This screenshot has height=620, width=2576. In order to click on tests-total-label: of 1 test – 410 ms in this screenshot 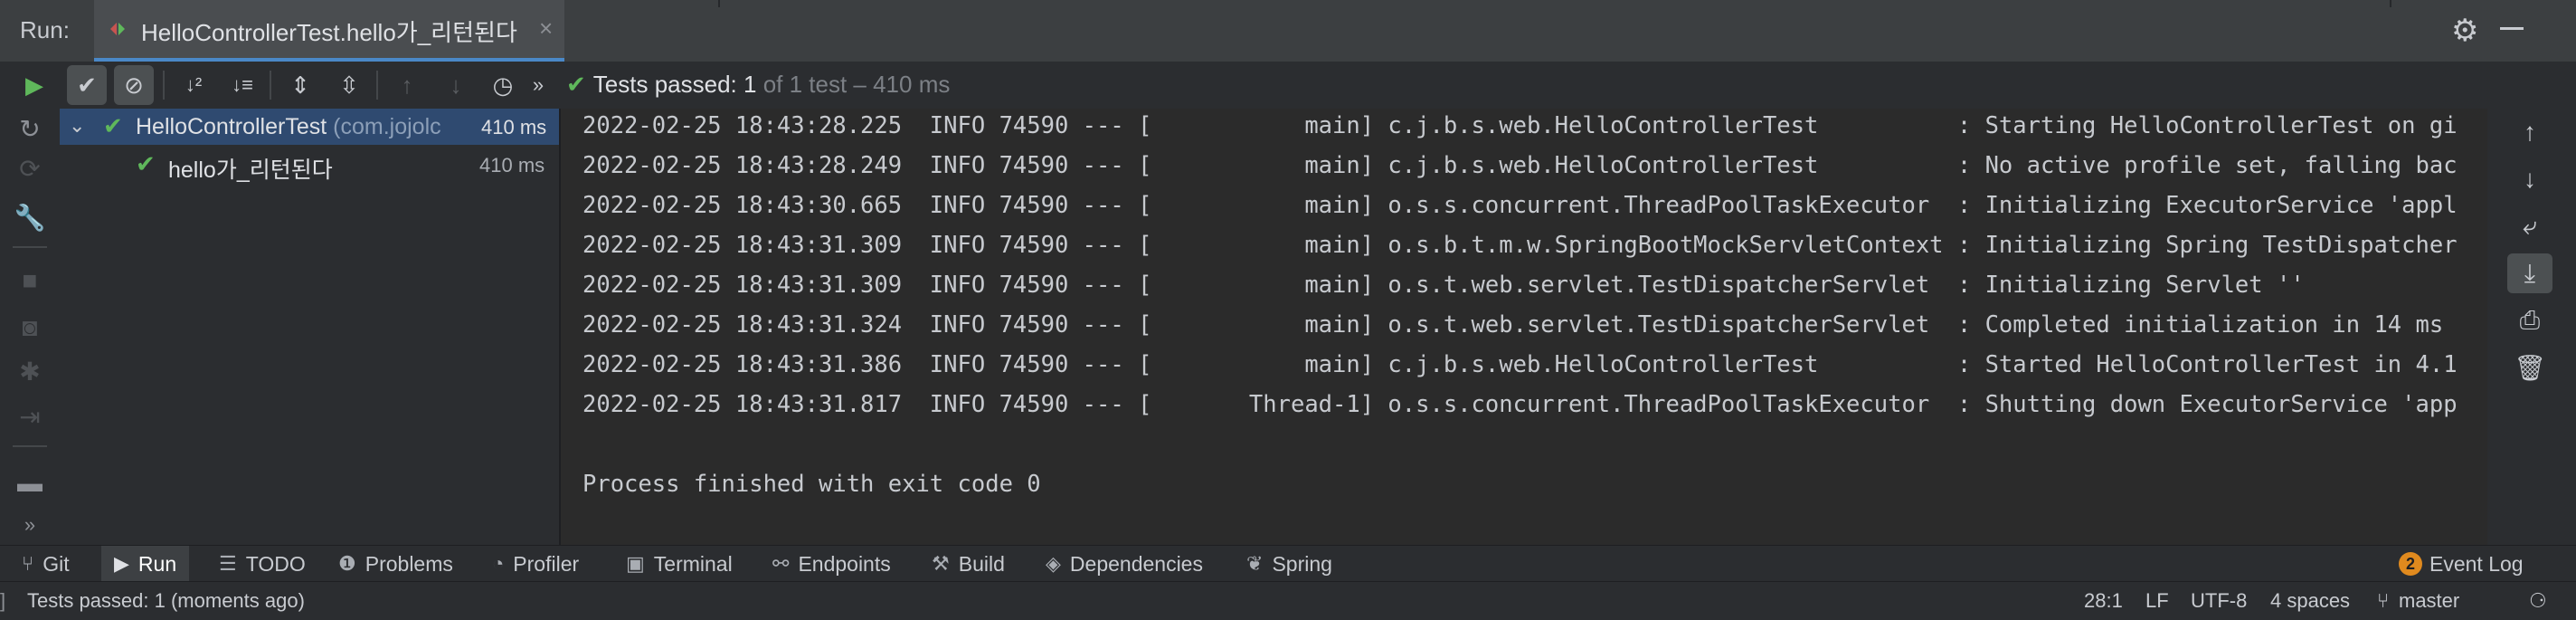, I will do `click(856, 84)`.